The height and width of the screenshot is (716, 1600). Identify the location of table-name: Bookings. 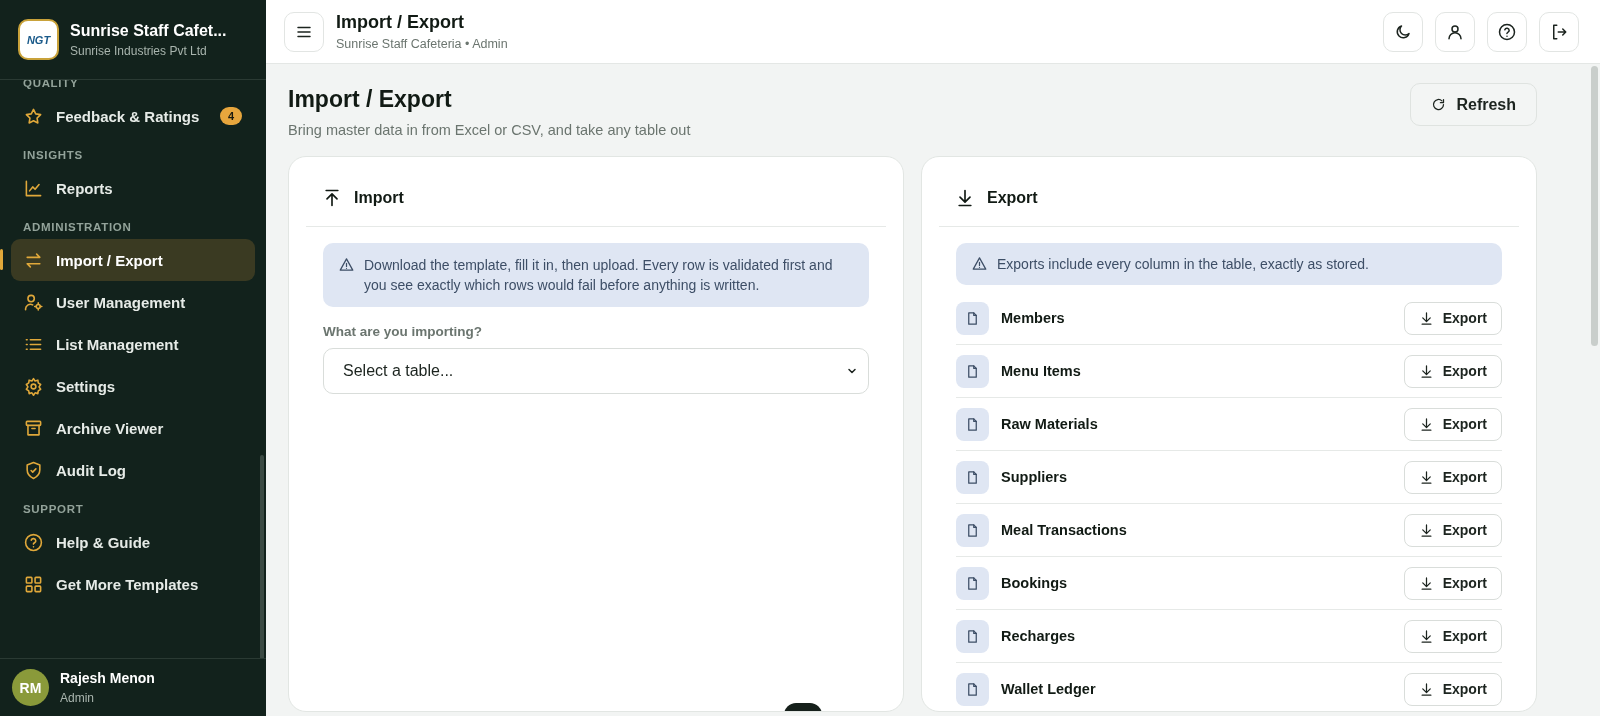
(1035, 583).